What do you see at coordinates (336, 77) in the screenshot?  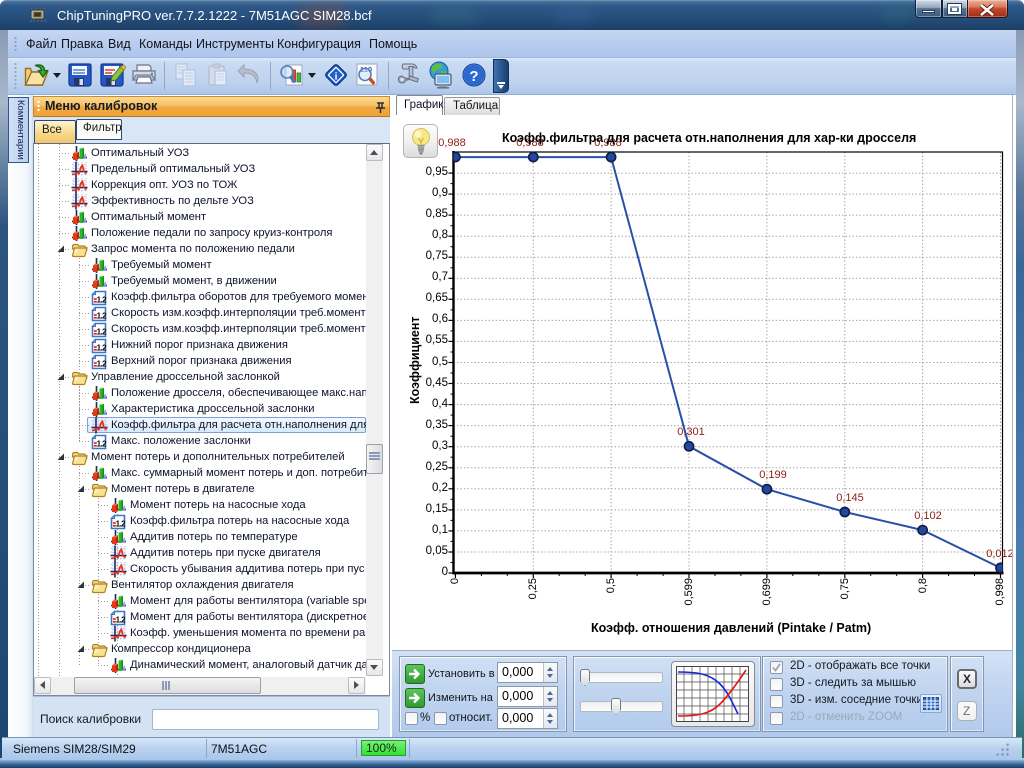 I see `svg-text: i` at bounding box center [336, 77].